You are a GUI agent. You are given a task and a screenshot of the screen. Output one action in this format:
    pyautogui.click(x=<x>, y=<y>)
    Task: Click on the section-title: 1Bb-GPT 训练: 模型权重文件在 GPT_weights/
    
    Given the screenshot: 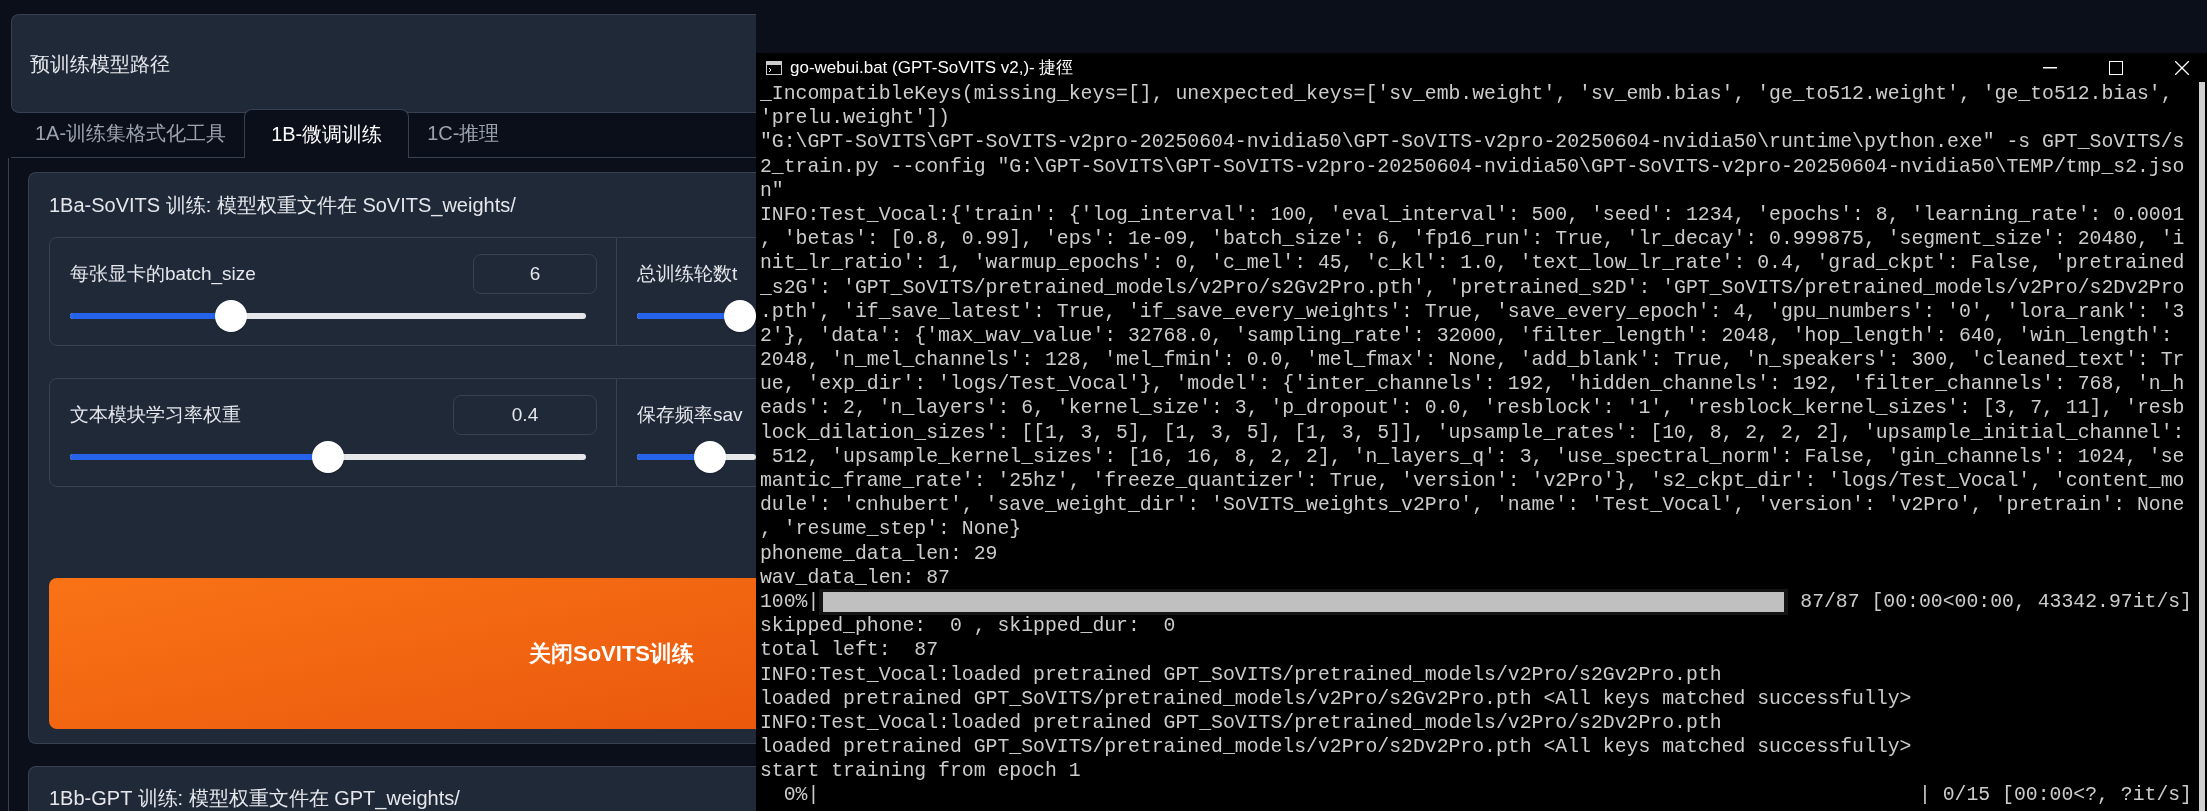 What is the action you would take?
    pyautogui.click(x=254, y=798)
    